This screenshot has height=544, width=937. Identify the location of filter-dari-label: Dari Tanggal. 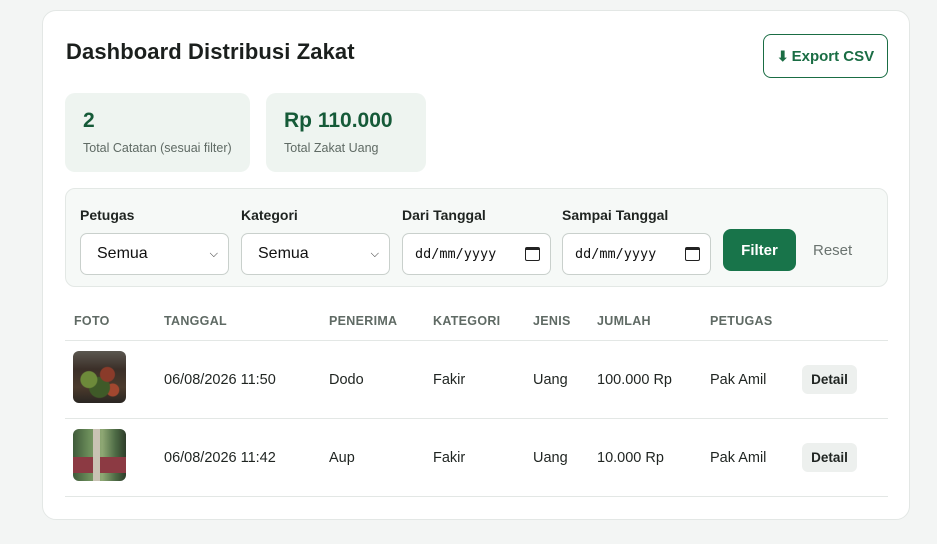
(444, 215).